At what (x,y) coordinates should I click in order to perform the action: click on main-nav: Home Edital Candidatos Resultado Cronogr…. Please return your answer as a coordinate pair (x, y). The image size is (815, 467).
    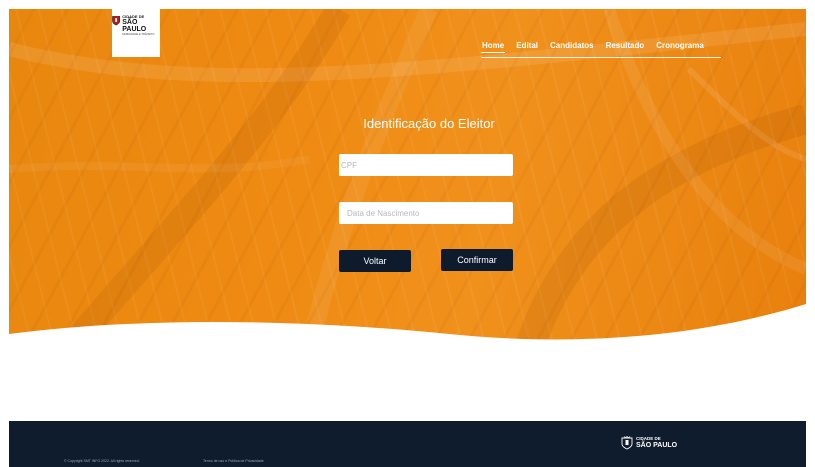
    Looking at the image, I should click on (601, 49).